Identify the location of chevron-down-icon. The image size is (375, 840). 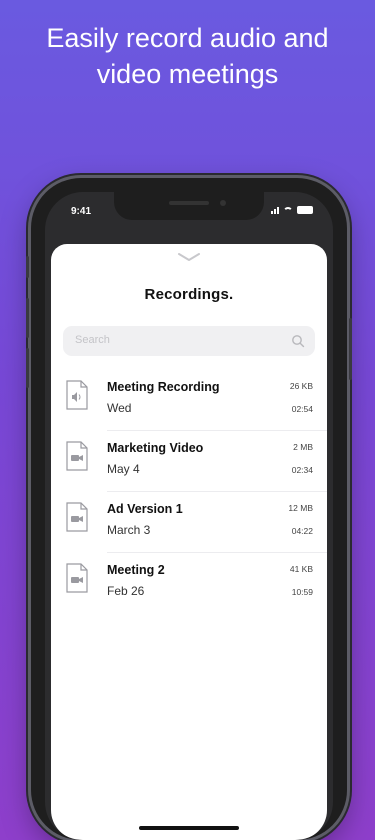
(189, 257).